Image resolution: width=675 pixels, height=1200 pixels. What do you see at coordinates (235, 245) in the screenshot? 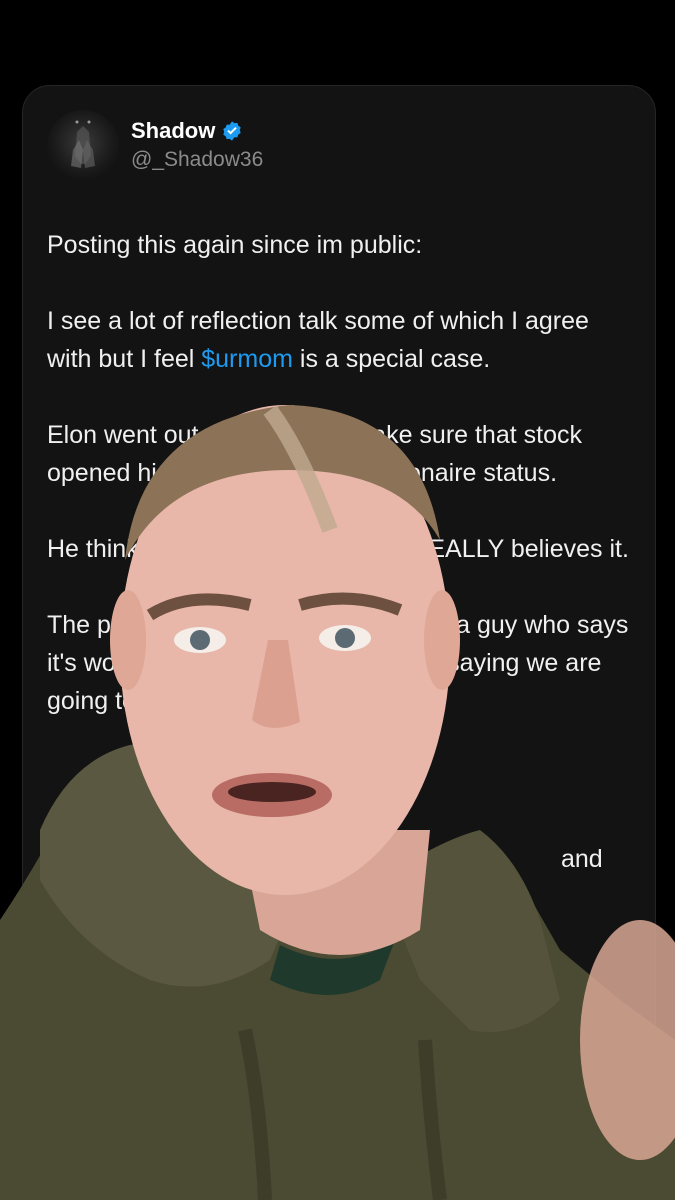
I see `tweet-paragraph-1: Posting this again since im public:` at bounding box center [235, 245].